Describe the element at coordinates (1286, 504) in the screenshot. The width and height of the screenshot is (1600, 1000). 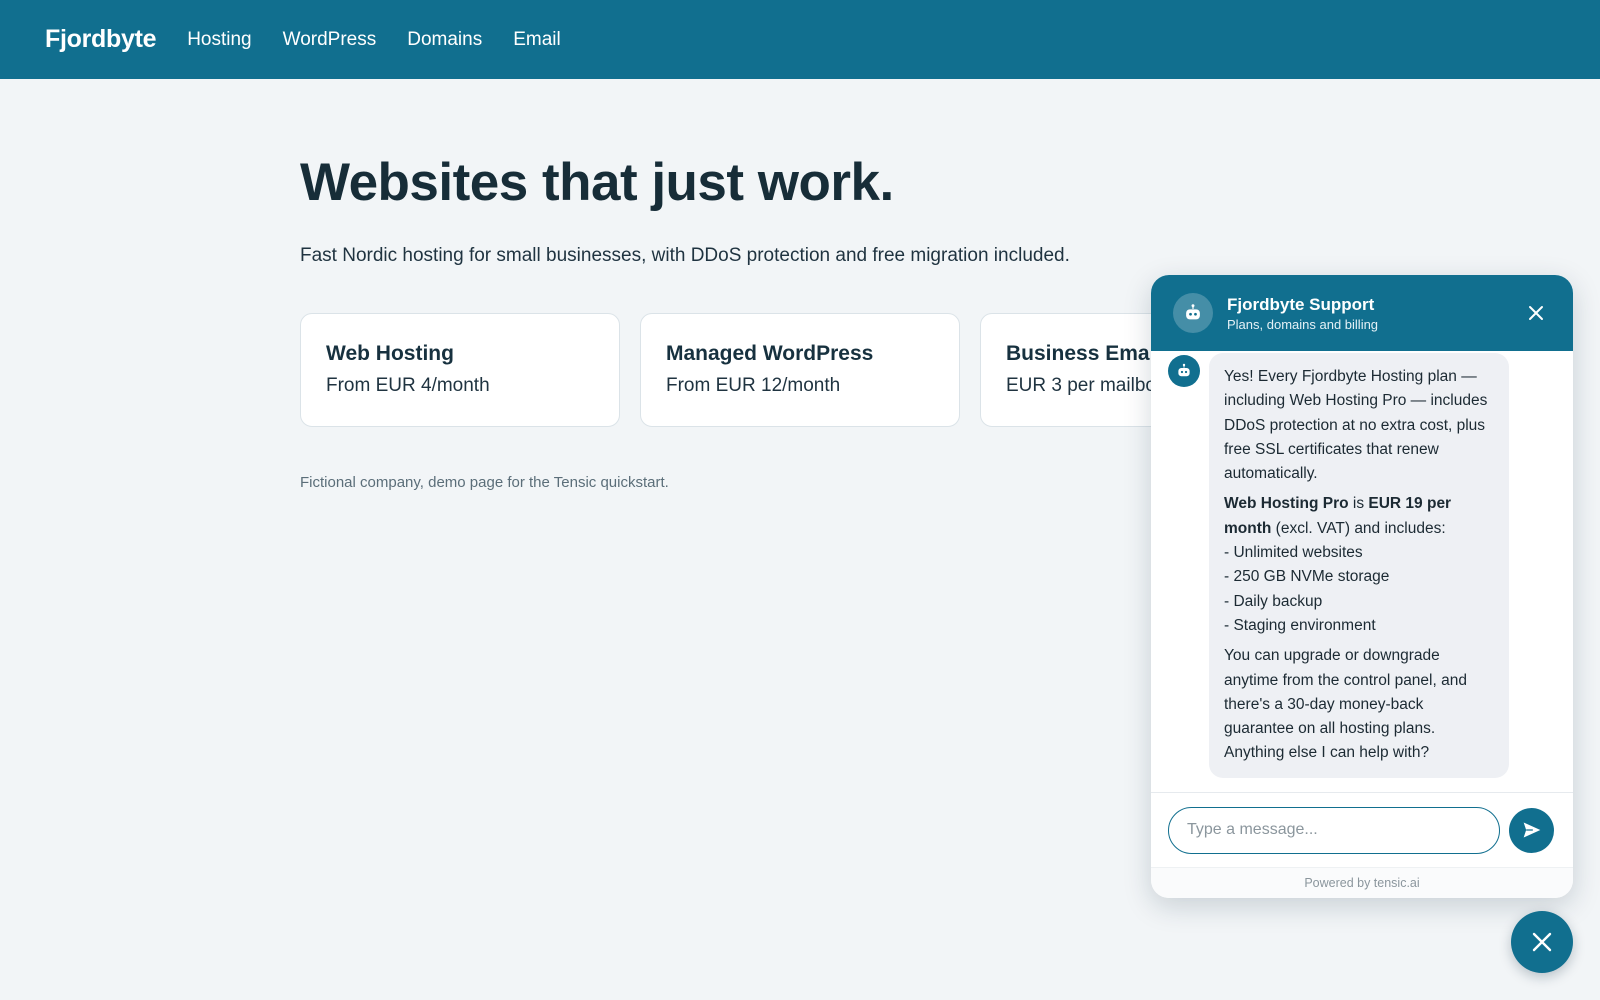
I see `plan-name: Web Hosting Pro` at that location.